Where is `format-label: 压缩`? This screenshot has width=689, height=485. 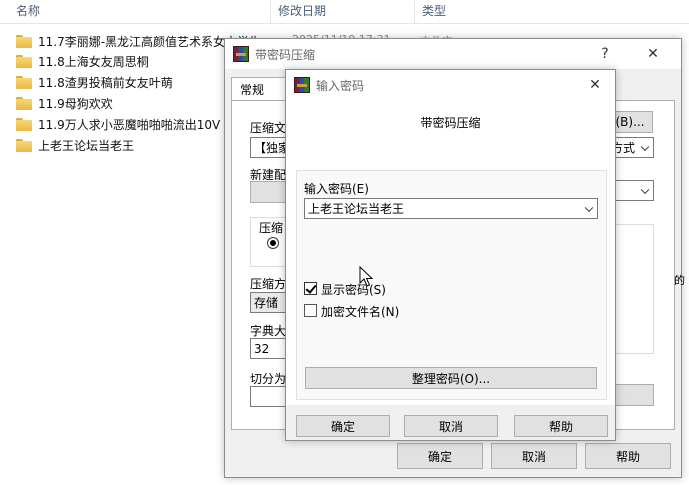
format-label: 压缩 is located at coordinates (271, 228).